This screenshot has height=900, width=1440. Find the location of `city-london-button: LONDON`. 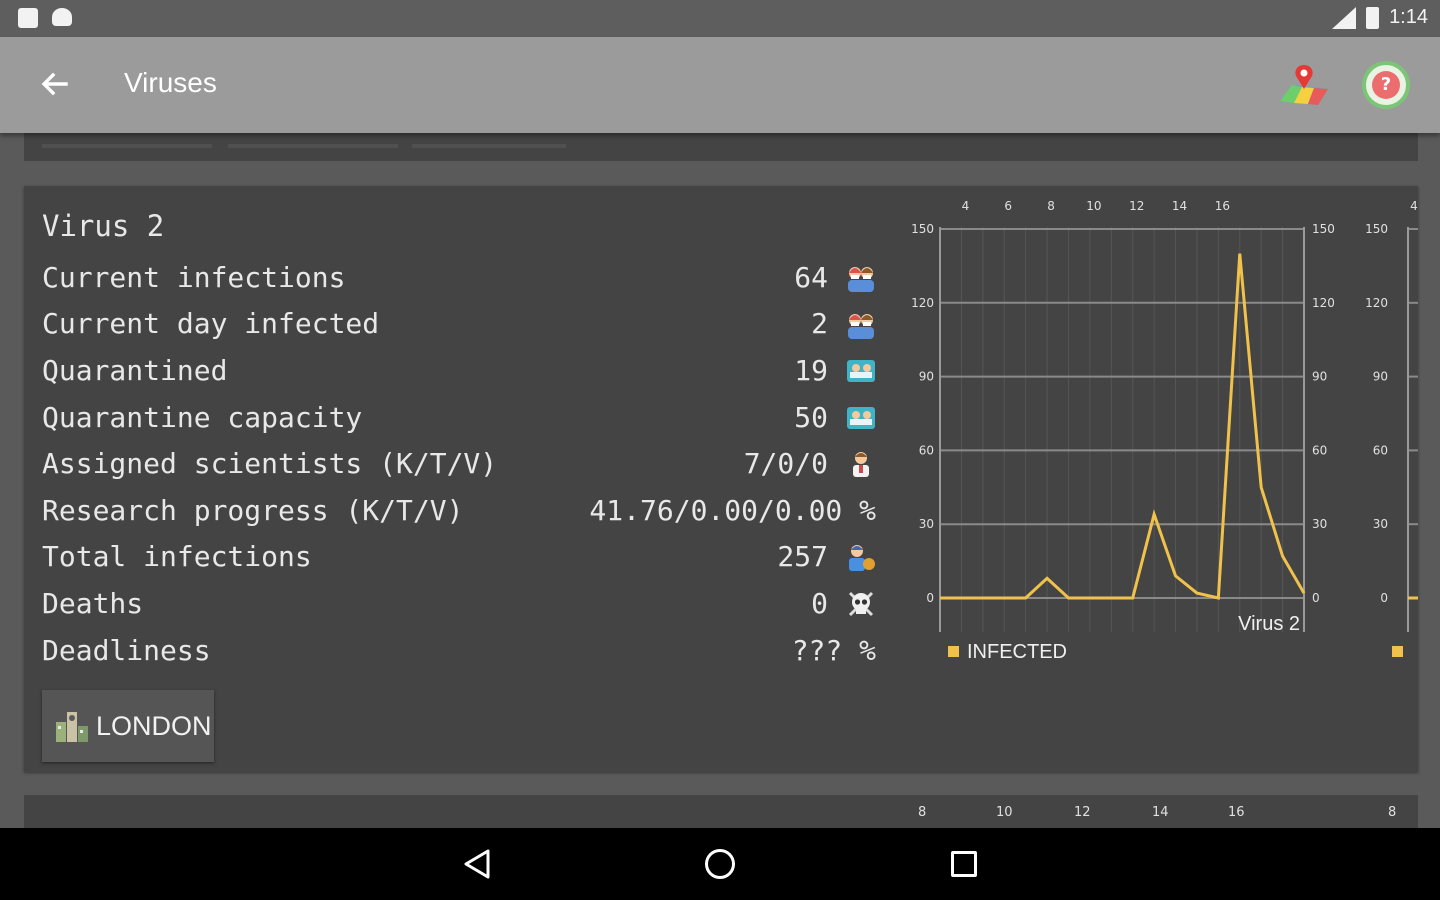

city-london-button: LONDON is located at coordinates (128, 726).